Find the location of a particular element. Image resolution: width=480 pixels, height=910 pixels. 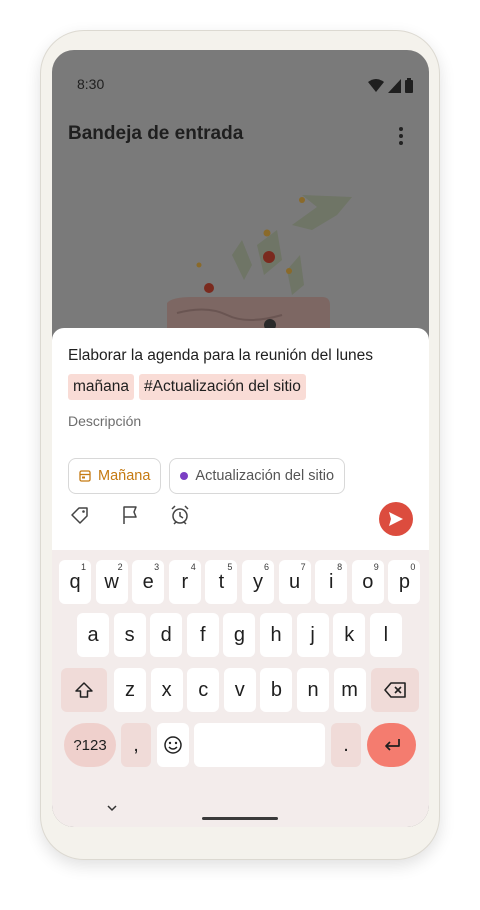

key-label: w is located at coordinates (111, 581).